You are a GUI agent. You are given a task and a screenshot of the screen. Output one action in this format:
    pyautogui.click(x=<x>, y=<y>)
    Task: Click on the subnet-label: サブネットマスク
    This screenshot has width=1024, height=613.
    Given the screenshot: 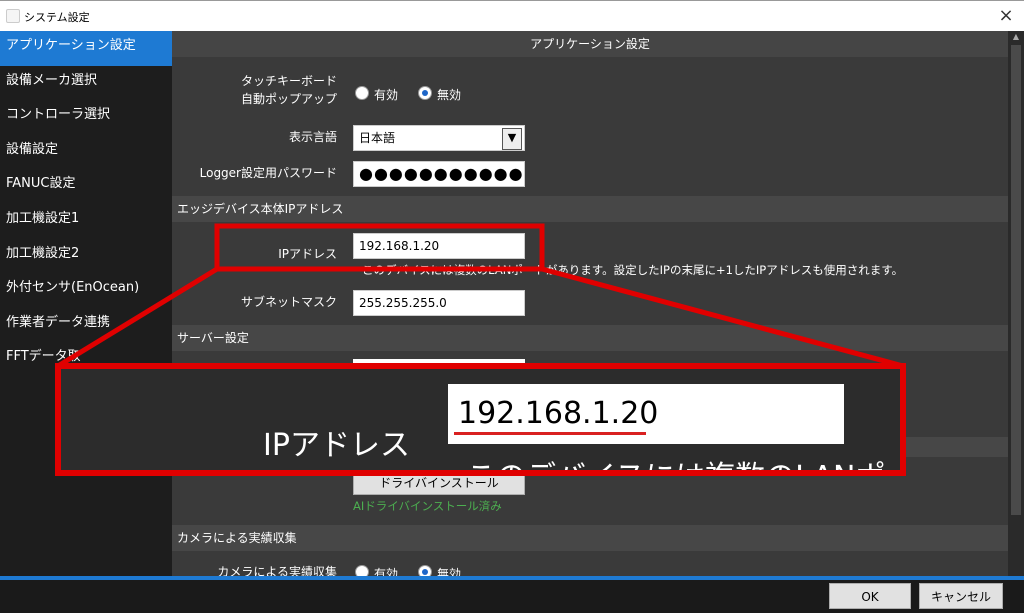 What is the action you would take?
    pyautogui.click(x=288, y=302)
    